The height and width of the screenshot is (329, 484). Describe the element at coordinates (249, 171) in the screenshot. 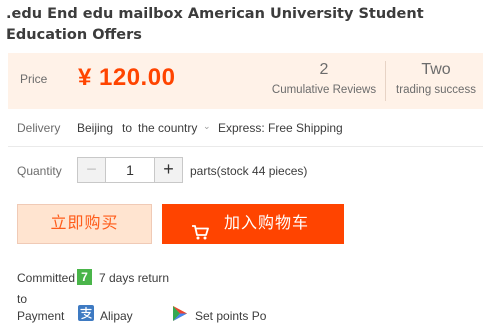

I see `stock-info: parts(stock 44 pieces)` at that location.